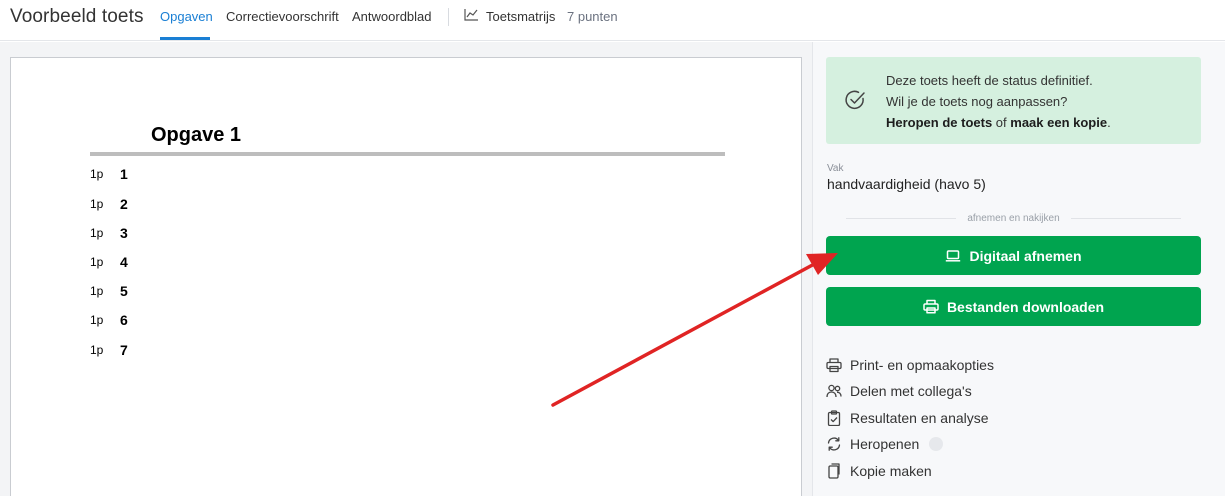  What do you see at coordinates (448, 17) in the screenshot?
I see `header-divider` at bounding box center [448, 17].